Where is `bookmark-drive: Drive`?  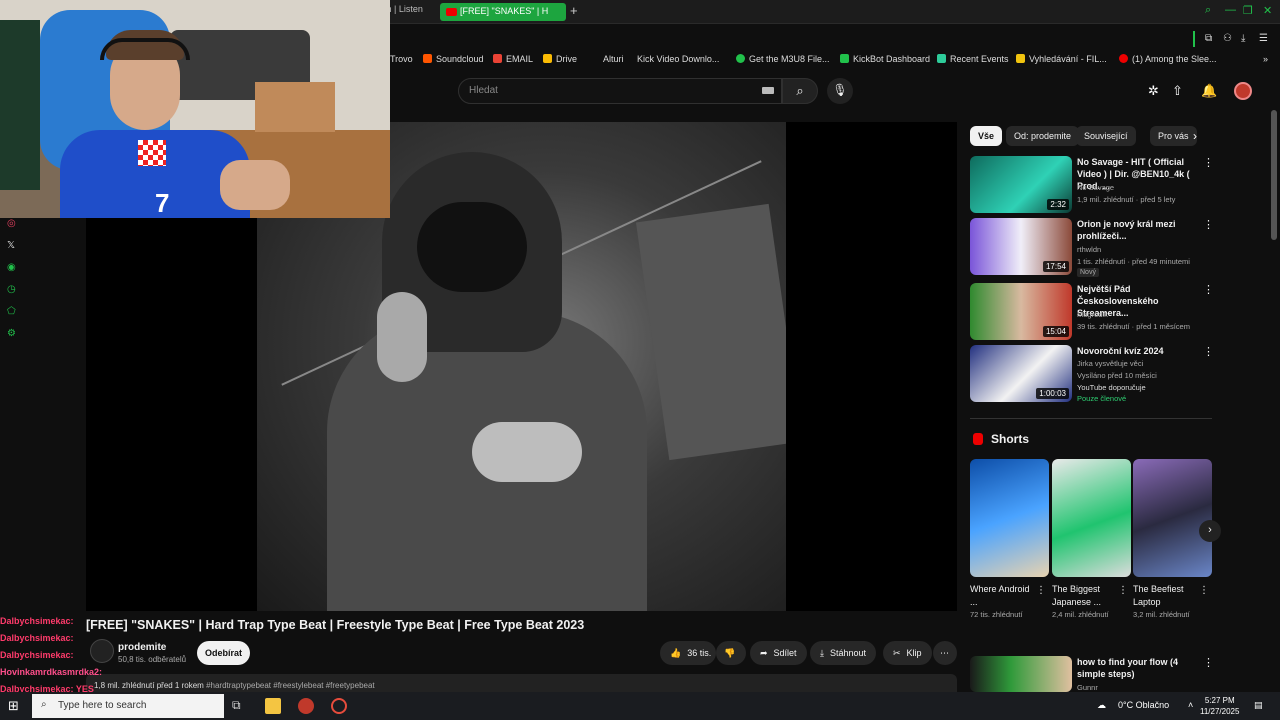 bookmark-drive: Drive is located at coordinates (560, 59).